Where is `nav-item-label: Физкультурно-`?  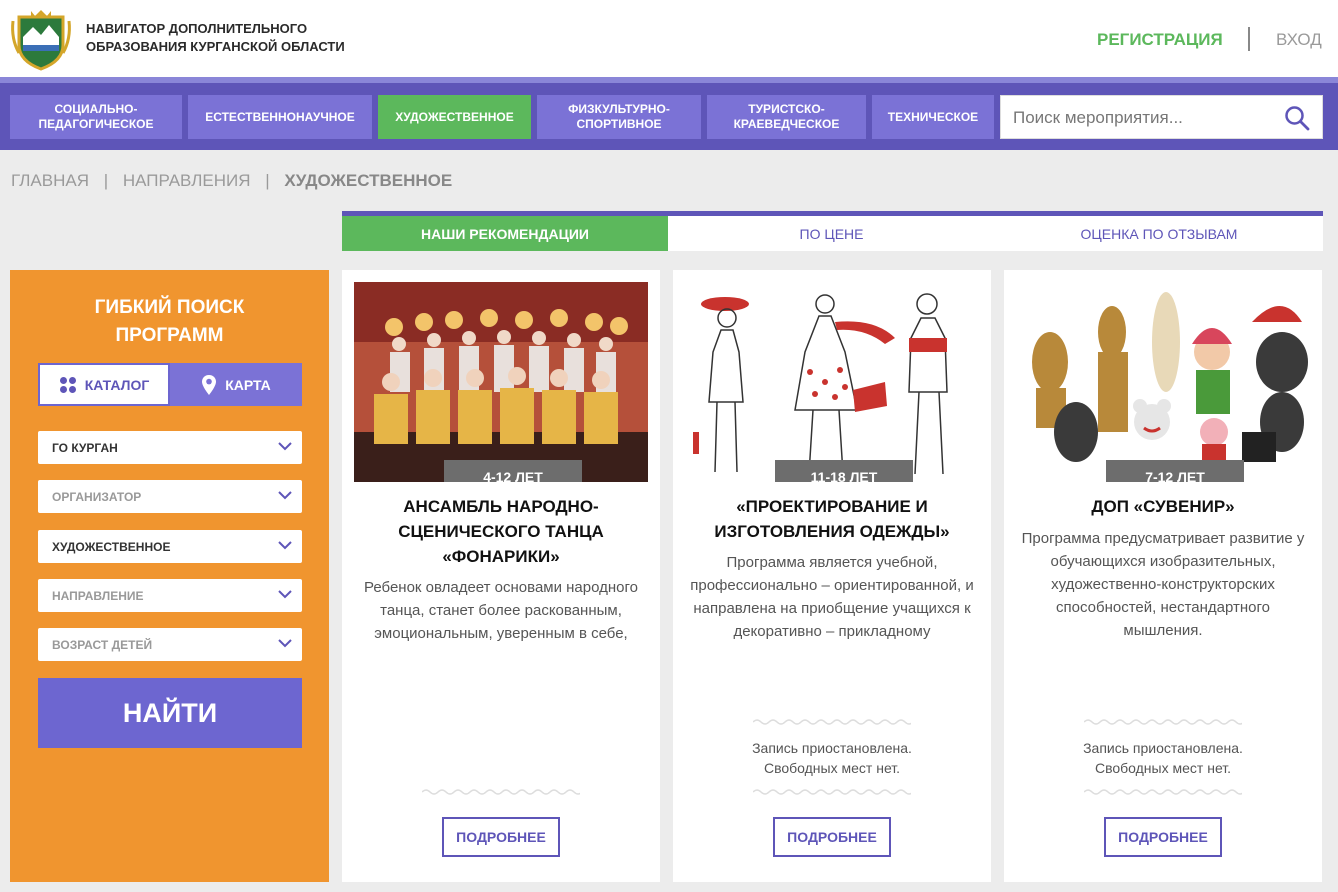 nav-item-label: Физкультурно- is located at coordinates (619, 109).